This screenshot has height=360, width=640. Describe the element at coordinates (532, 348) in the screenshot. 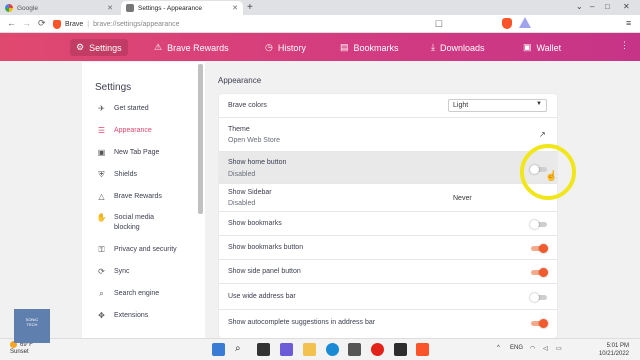

I see `wifi-icon: ◠` at that location.